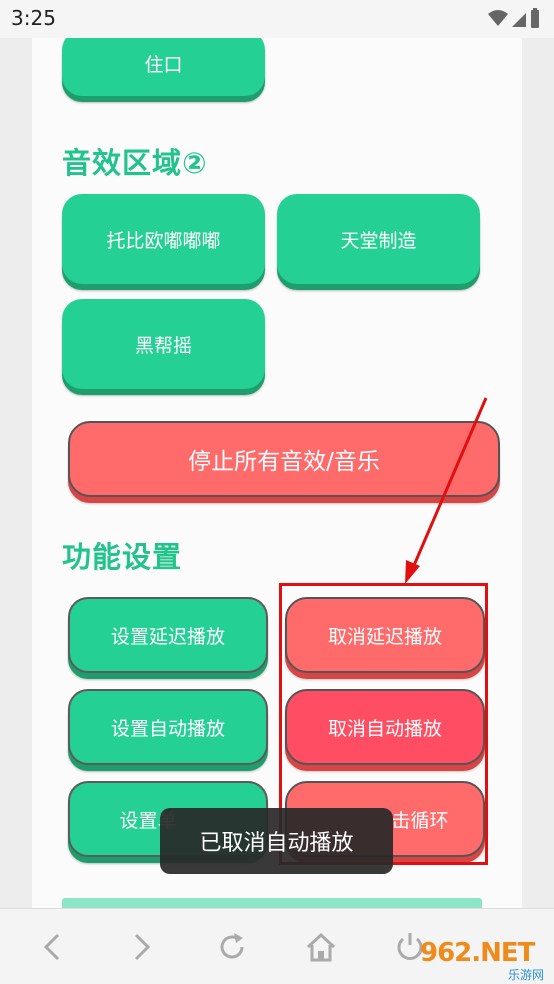 This screenshot has width=554, height=984. I want to click on watermark-main-text: 962.NET, so click(477, 953).